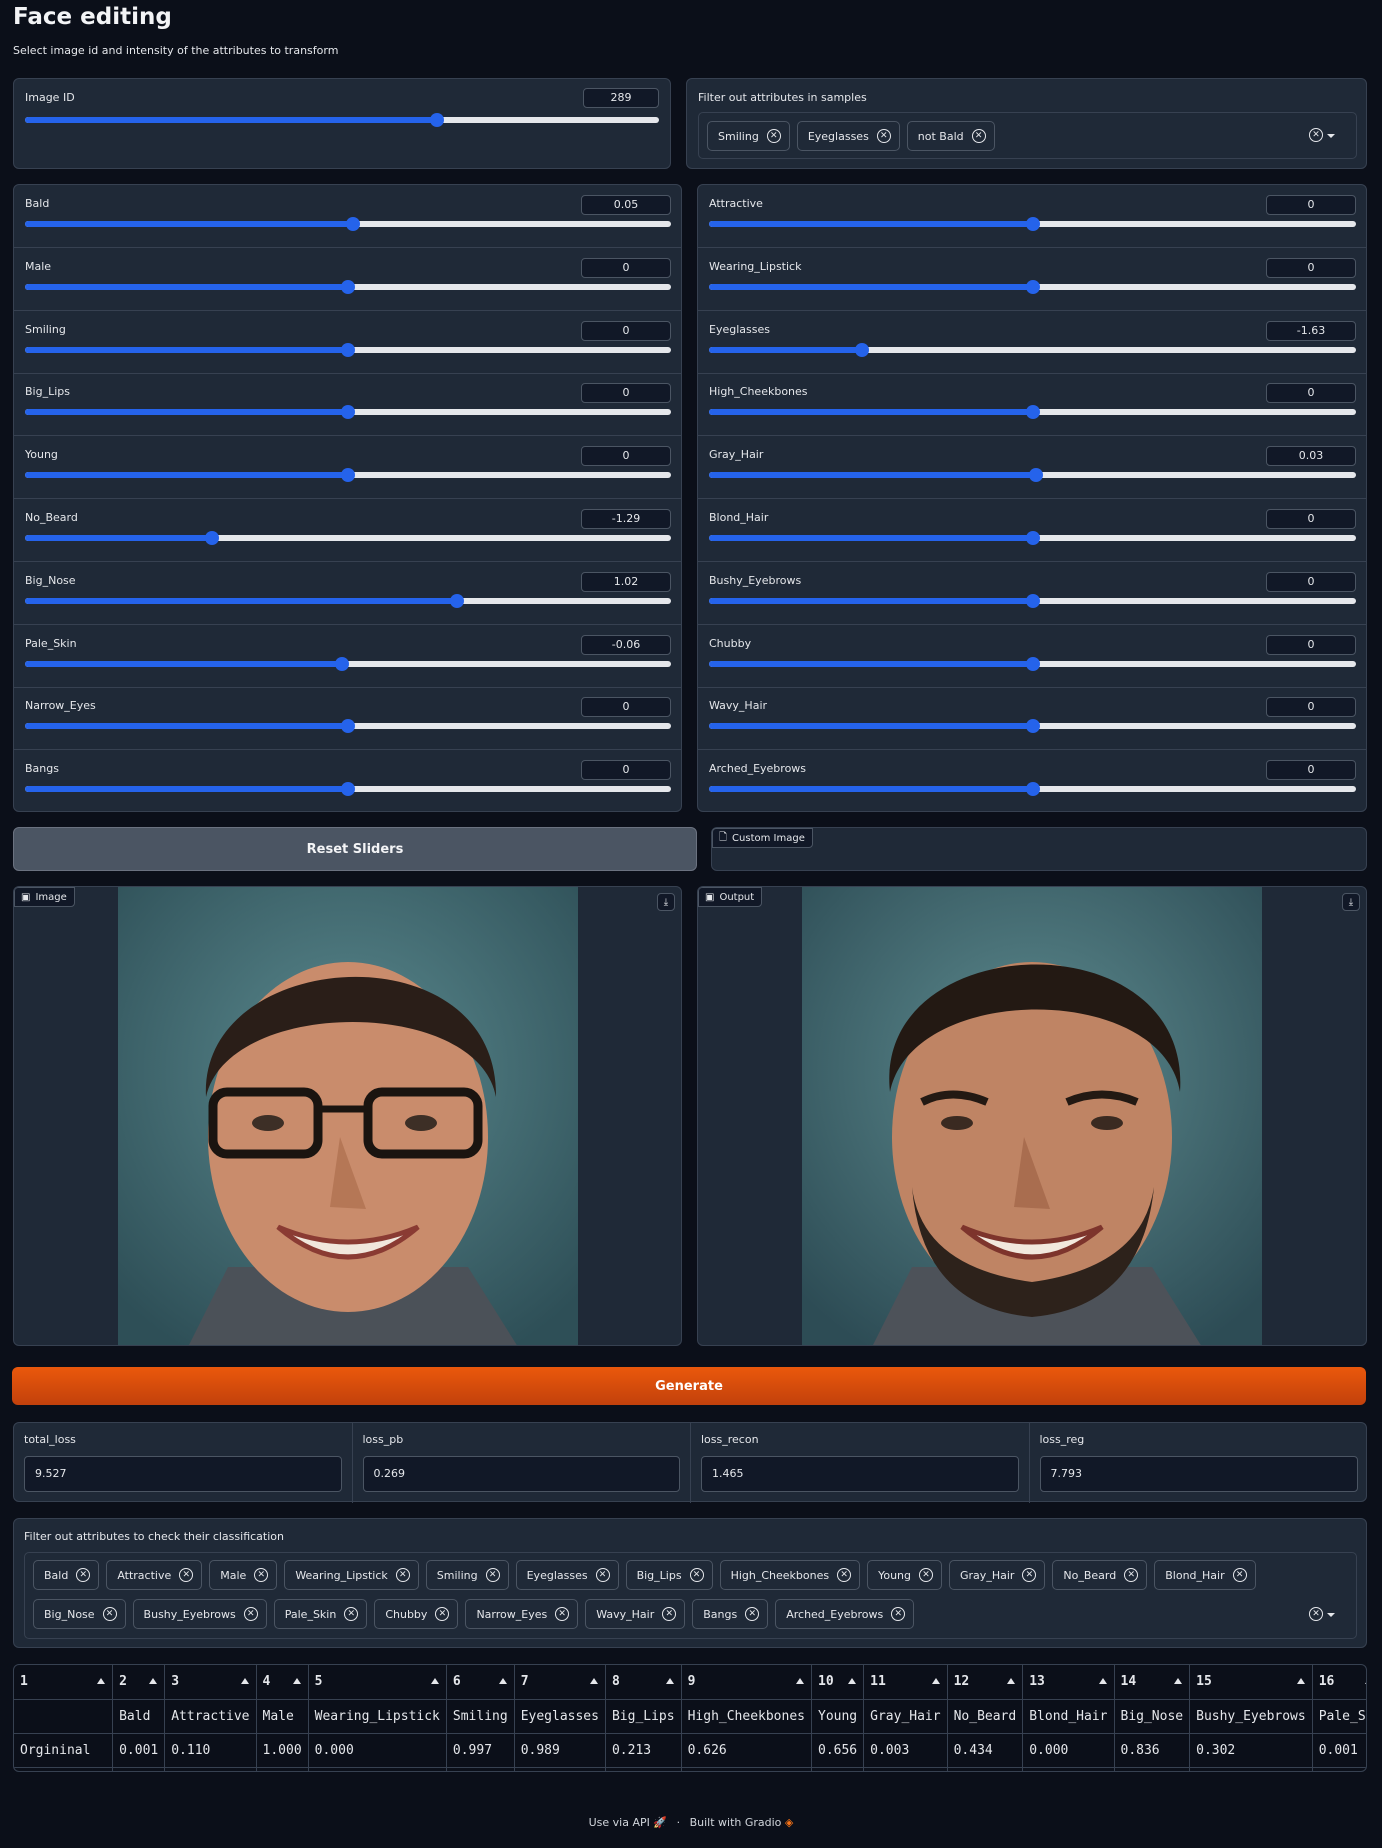 The image size is (1382, 1848). What do you see at coordinates (985, 1750) in the screenshot?
I see `table-cell: 0.434` at bounding box center [985, 1750].